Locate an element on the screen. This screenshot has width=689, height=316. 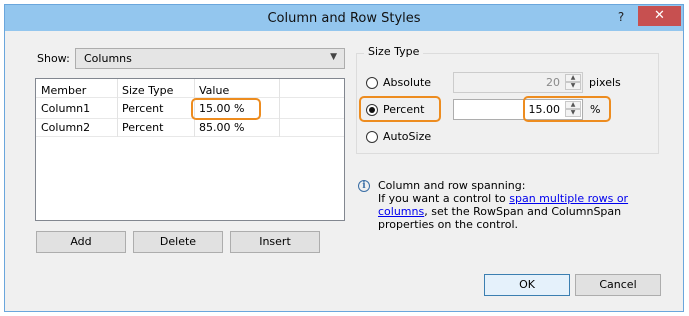
help-button: ? is located at coordinates (621, 17).